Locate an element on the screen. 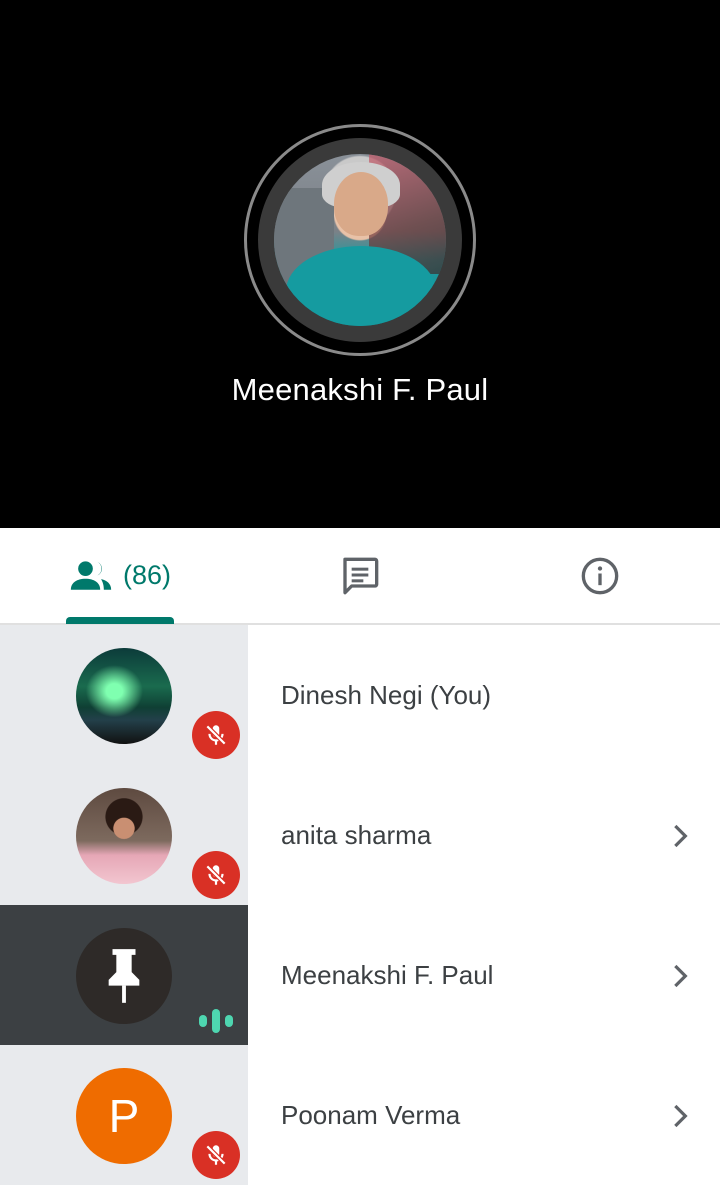 The width and height of the screenshot is (720, 1185). pin-icon is located at coordinates (124, 976).